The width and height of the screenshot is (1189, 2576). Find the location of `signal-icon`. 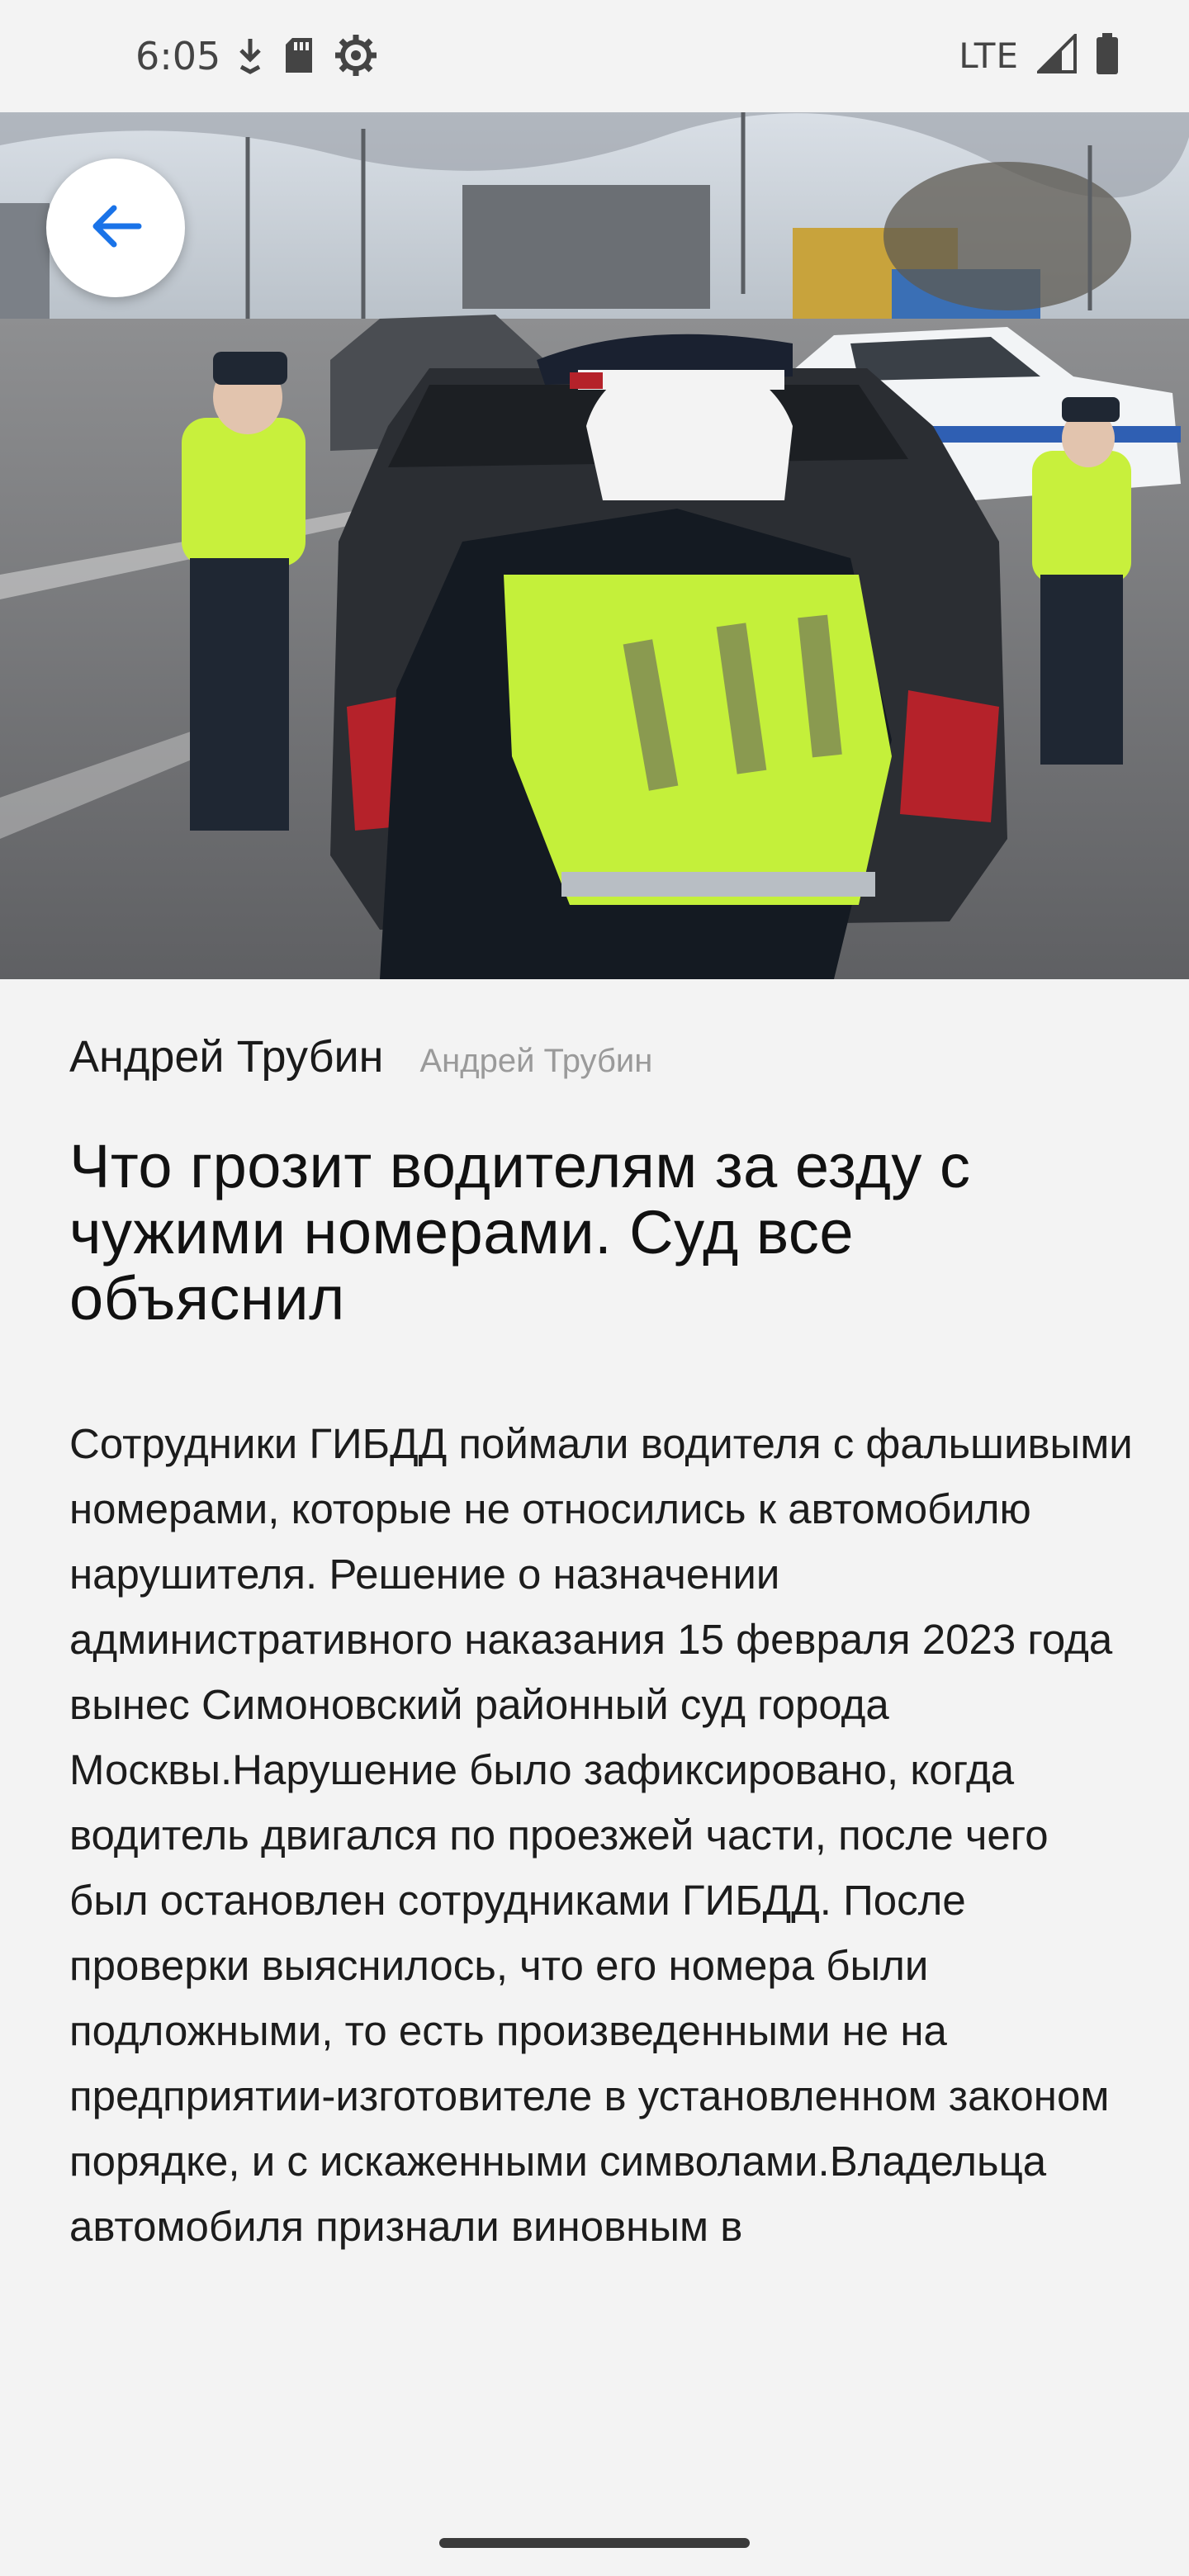

signal-icon is located at coordinates (1056, 54).